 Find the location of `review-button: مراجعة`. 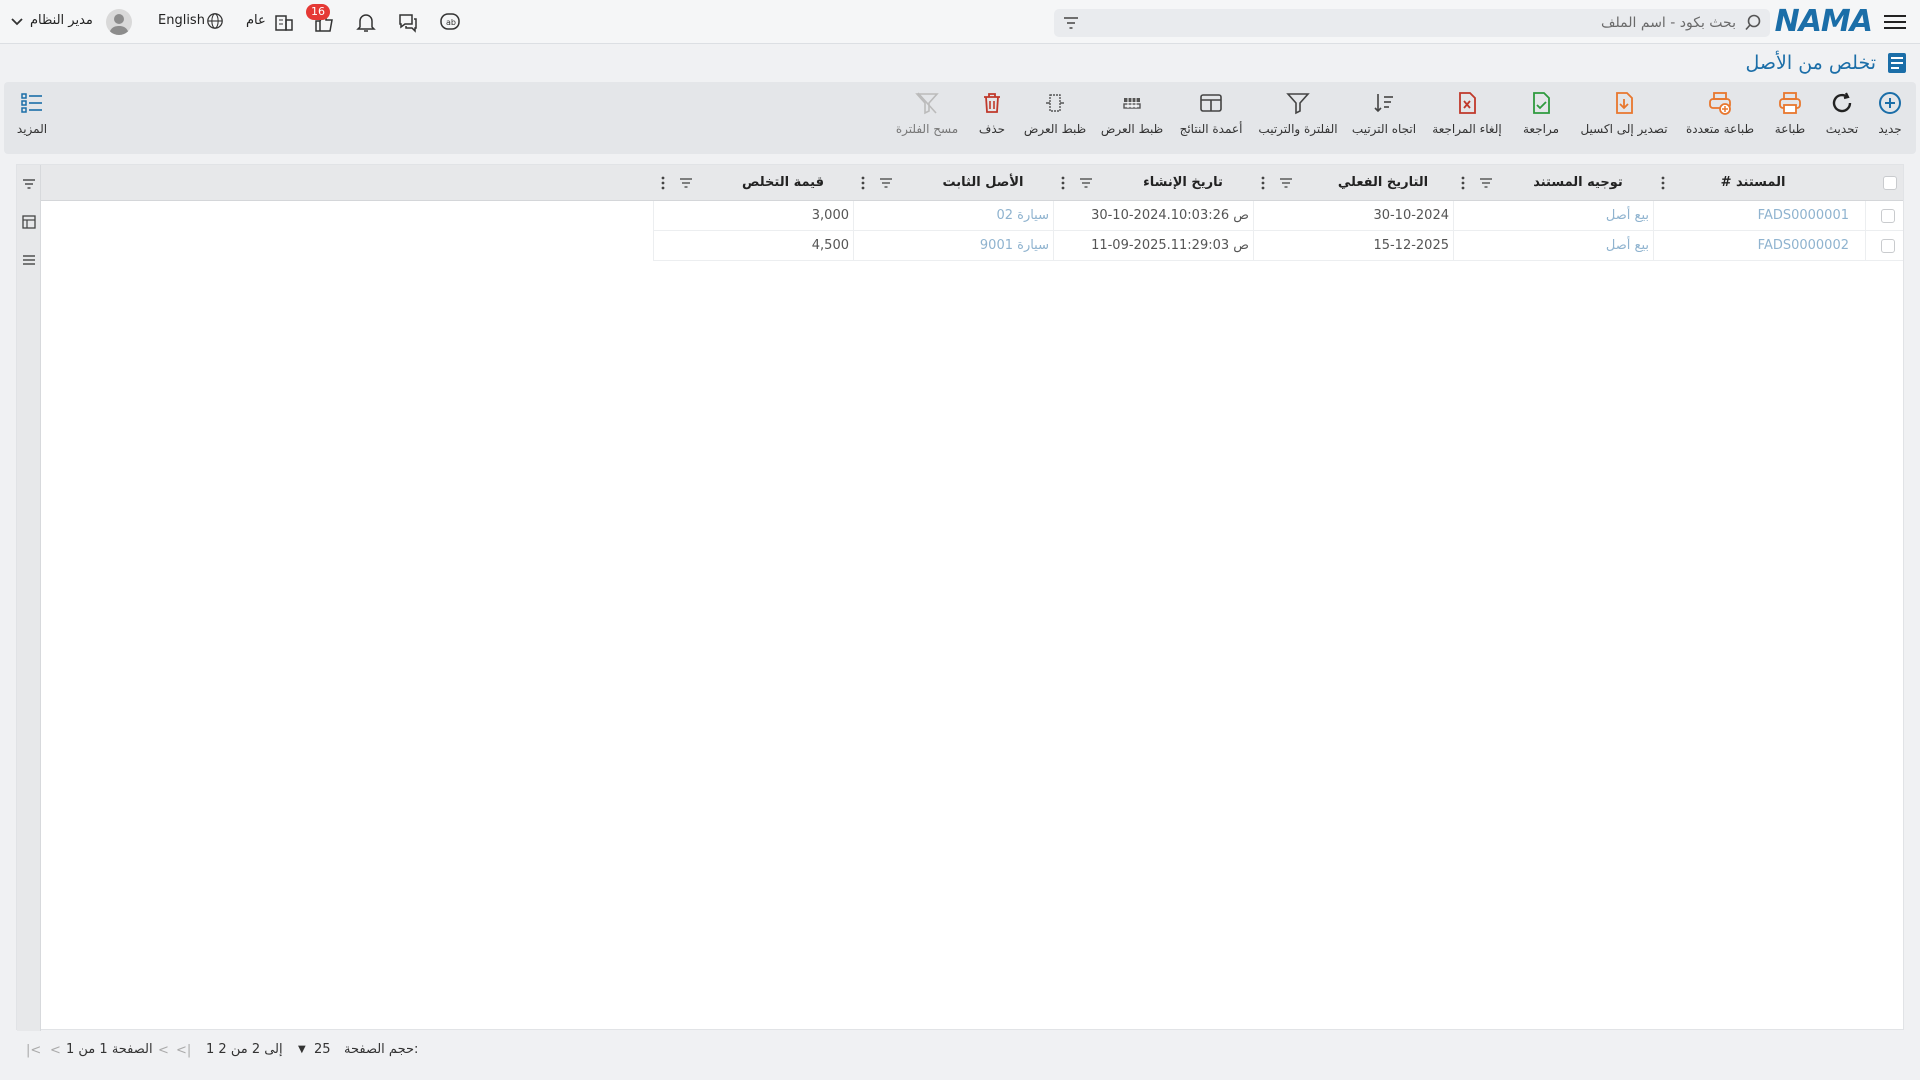

review-button: مراجعة is located at coordinates (1541, 120).